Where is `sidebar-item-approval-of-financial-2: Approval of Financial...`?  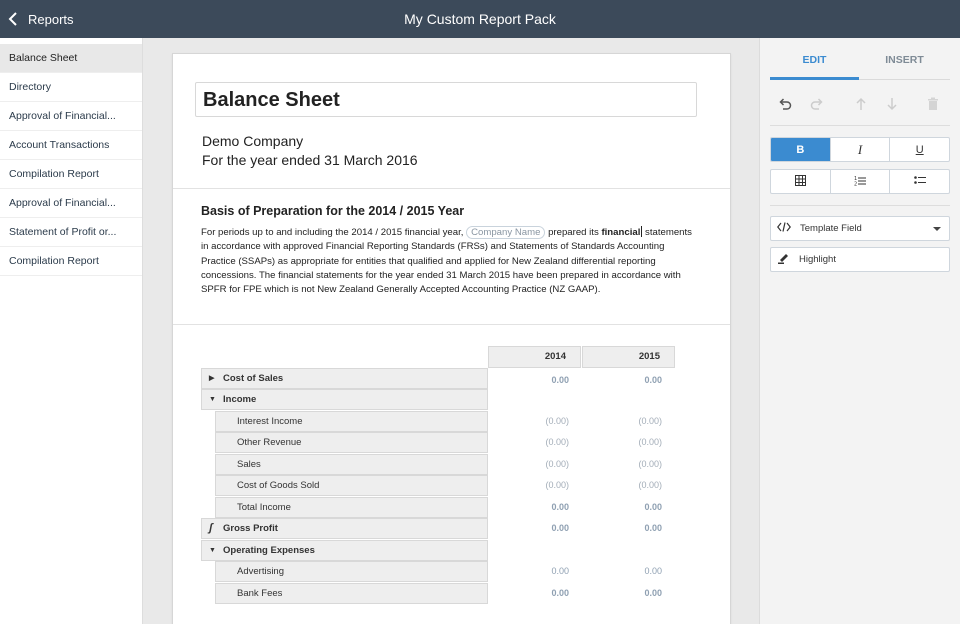
sidebar-item-approval-of-financial-2: Approval of Financial... is located at coordinates (71, 203).